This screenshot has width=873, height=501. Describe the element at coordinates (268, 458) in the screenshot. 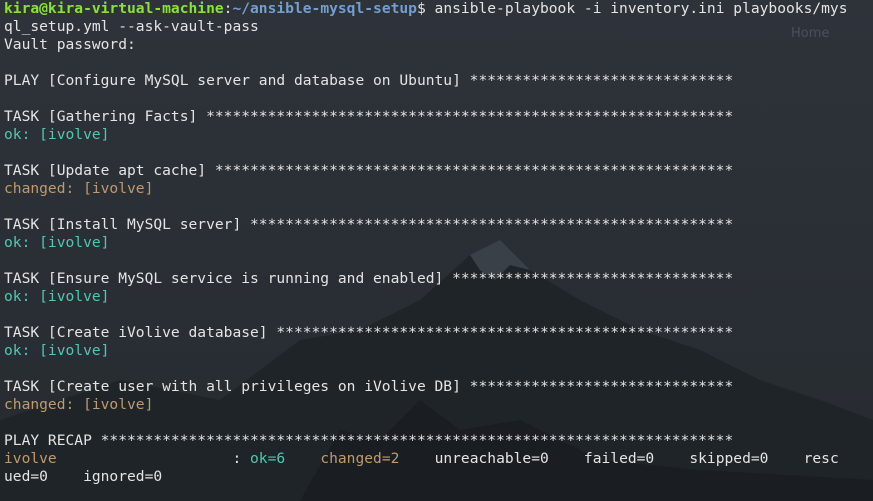

I see `recap-ok: ok=6` at that location.